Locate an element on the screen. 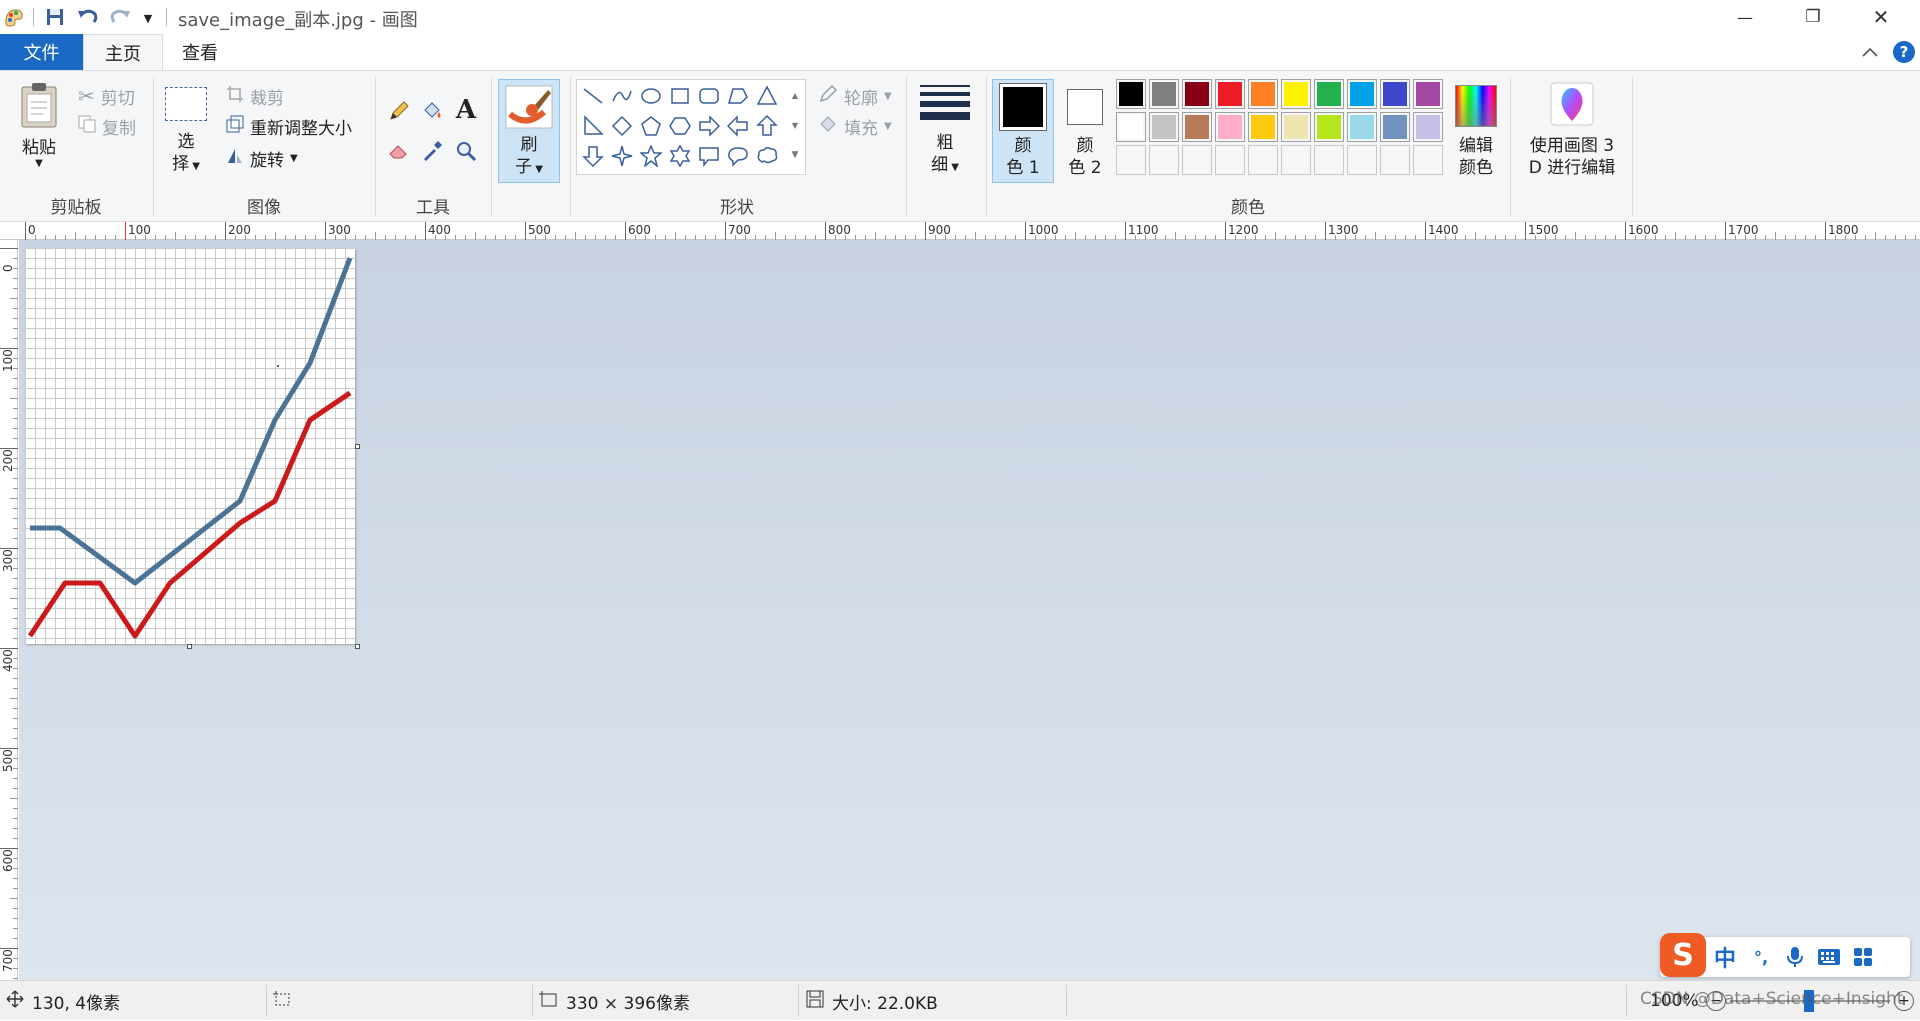  brushes-button: 刷子 ▼ is located at coordinates (529, 131).